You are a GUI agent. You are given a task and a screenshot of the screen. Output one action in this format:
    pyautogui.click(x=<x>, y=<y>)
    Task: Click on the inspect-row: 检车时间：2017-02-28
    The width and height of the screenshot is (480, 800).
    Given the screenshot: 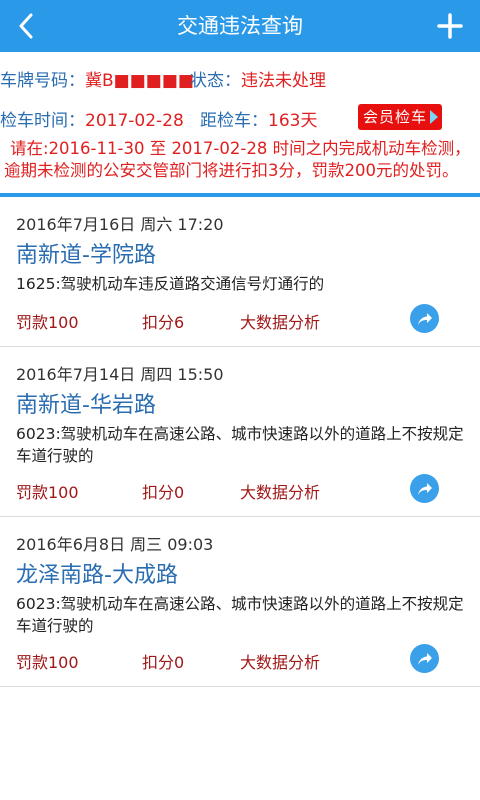 What is the action you would take?
    pyautogui.click(x=92, y=118)
    